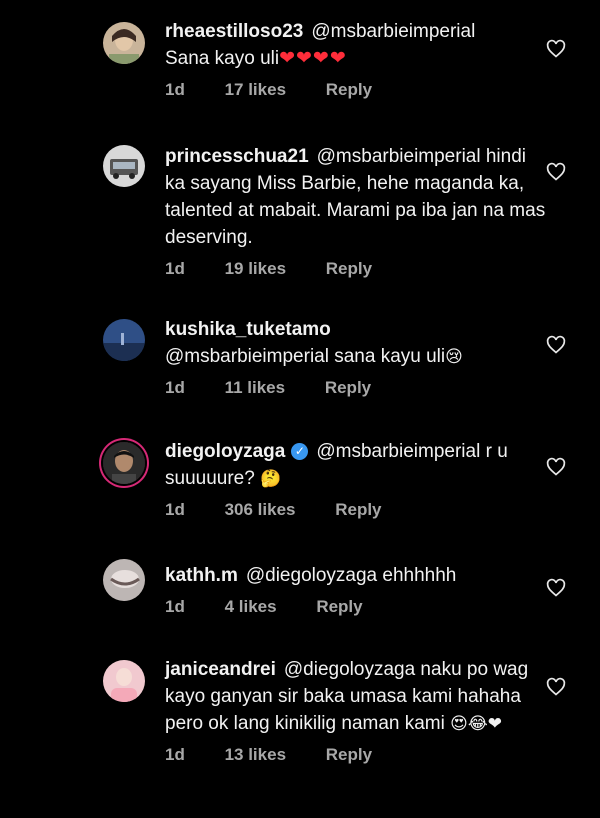  I want to click on comment-meta: 1d 17 likes Reply, so click(357, 90).